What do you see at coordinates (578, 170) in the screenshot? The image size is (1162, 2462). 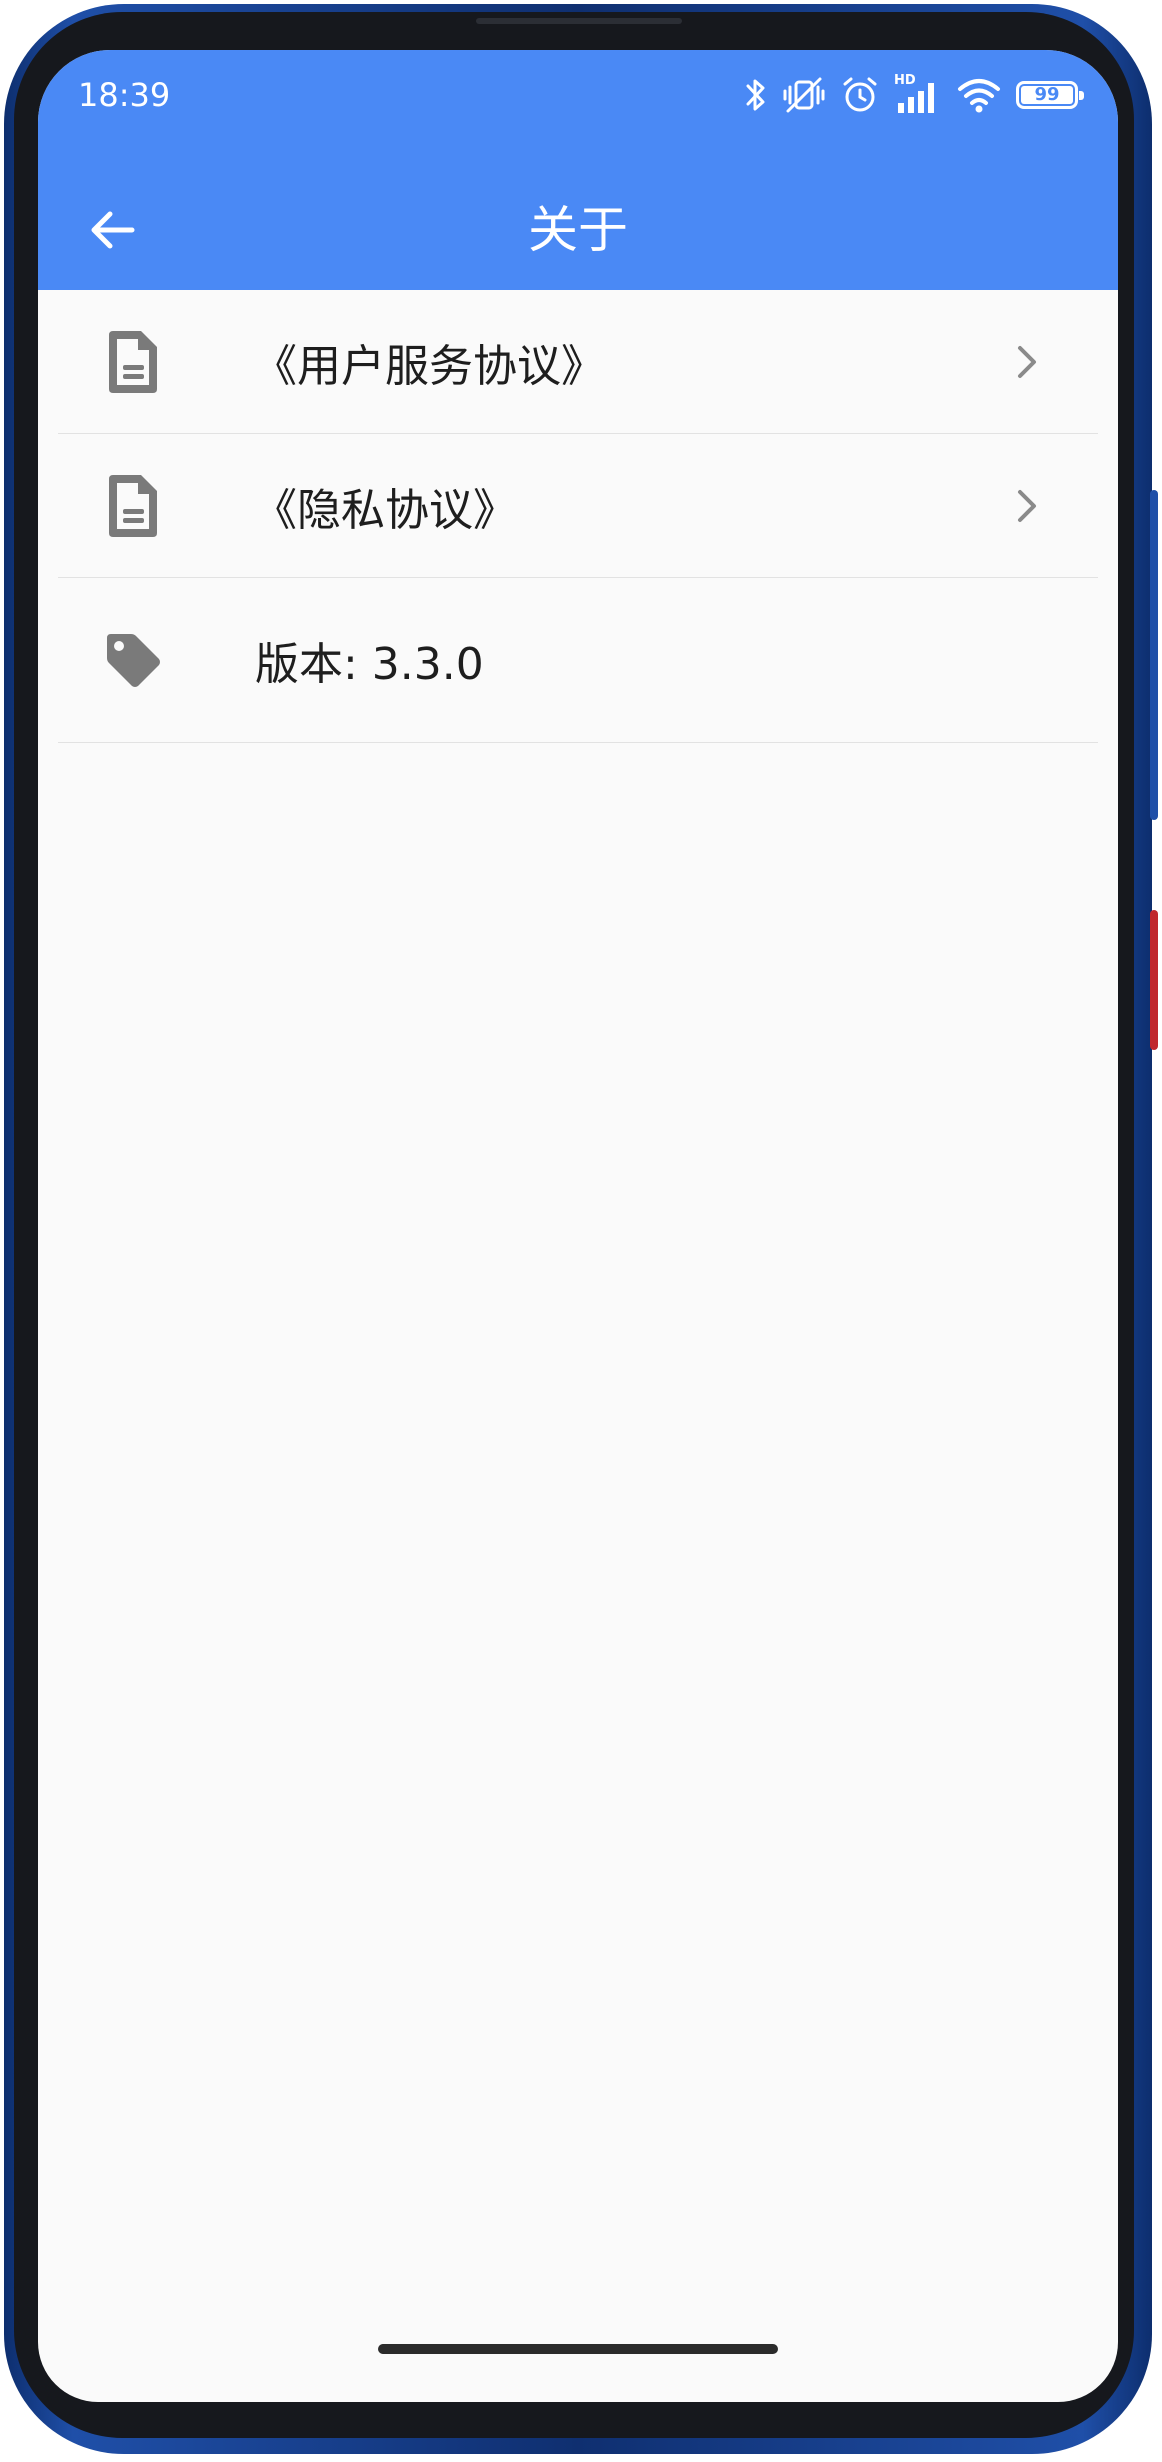 I see `app-bar: 18:39 HD 99 关于` at bounding box center [578, 170].